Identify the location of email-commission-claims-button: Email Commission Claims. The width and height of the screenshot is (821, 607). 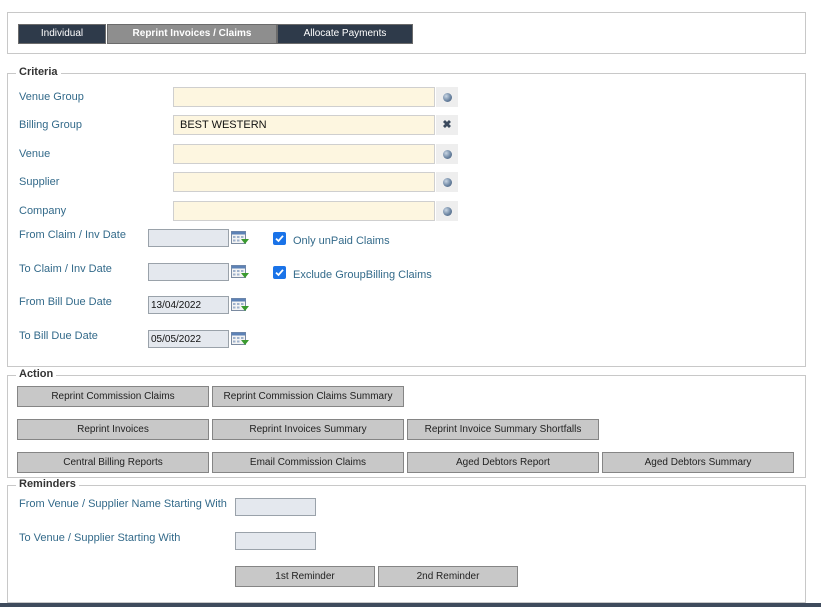
(308, 462).